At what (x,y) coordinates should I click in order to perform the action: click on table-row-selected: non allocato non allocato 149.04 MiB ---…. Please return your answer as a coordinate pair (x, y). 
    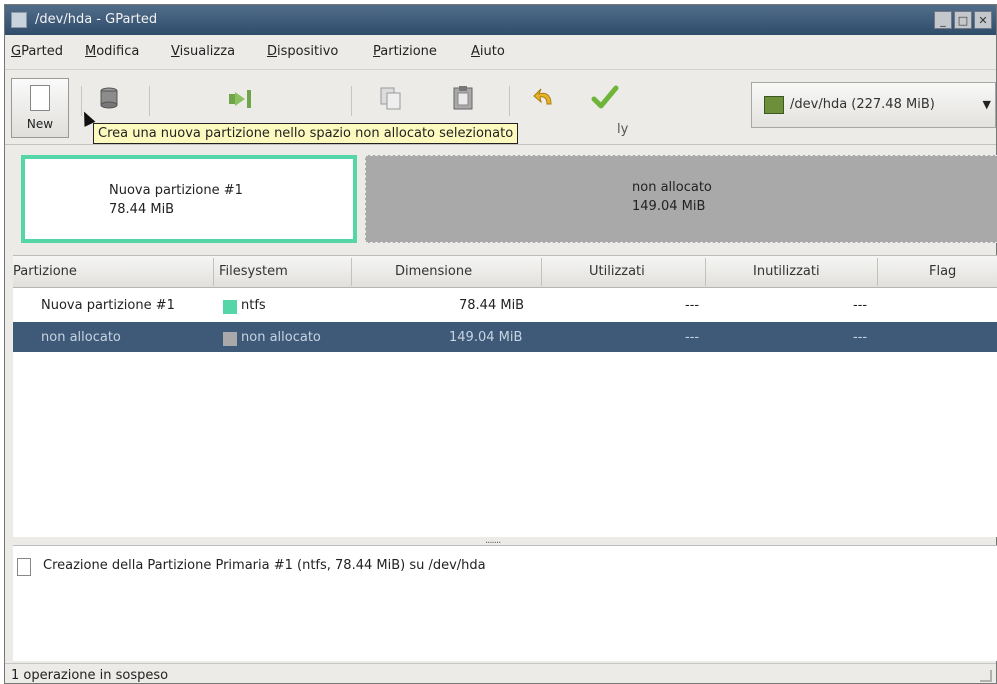
    Looking at the image, I should click on (505, 337).